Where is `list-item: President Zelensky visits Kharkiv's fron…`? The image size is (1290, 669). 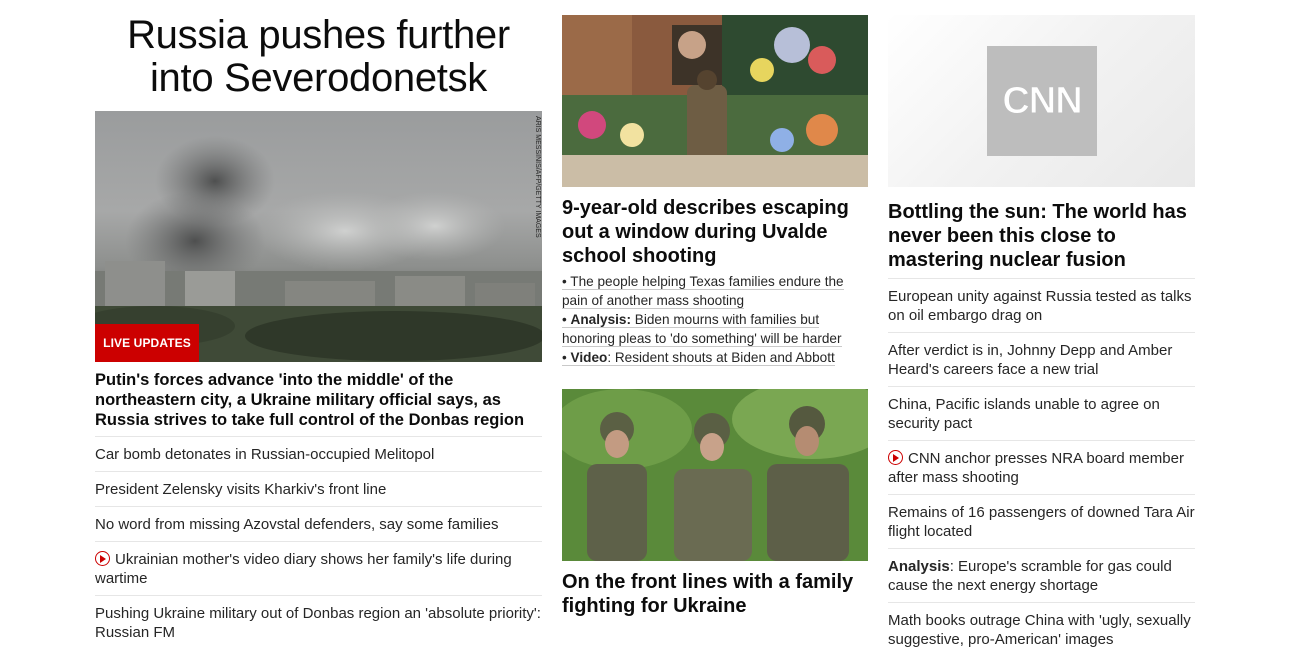 list-item: President Zelensky visits Kharkiv's fron… is located at coordinates (318, 488).